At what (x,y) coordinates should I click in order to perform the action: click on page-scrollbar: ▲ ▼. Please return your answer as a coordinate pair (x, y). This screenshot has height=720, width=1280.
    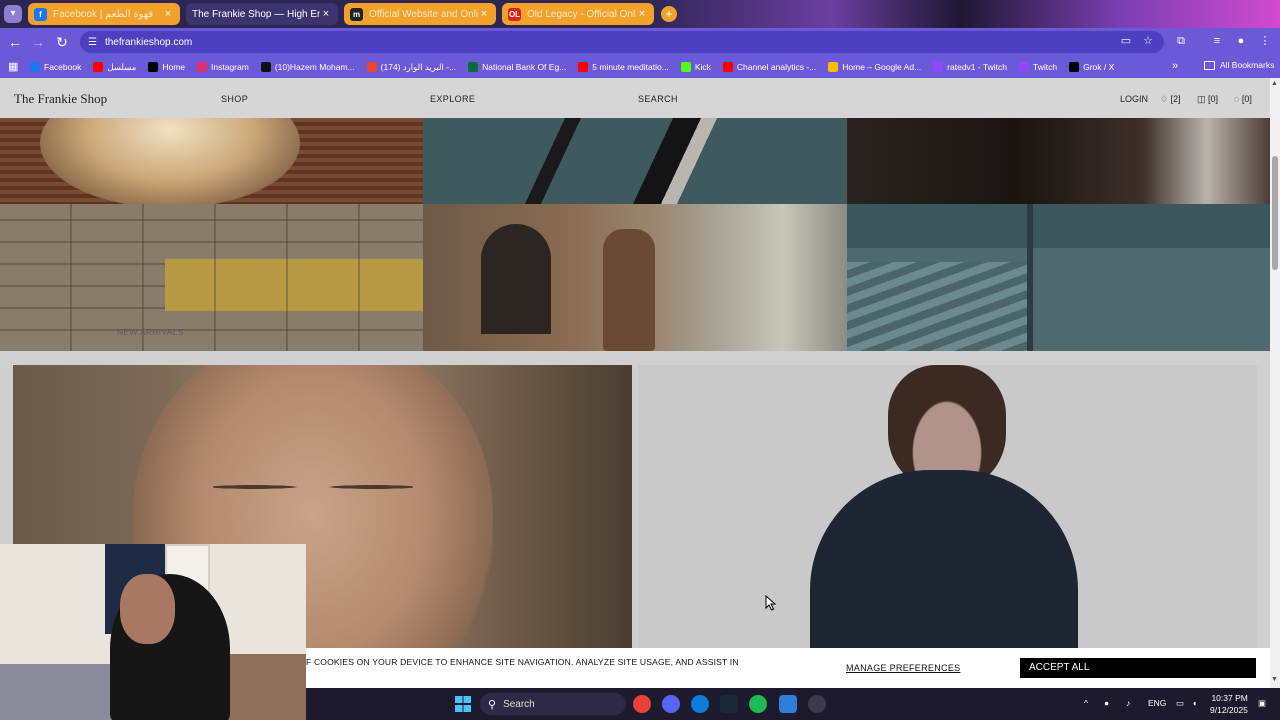
    Looking at the image, I should click on (1275, 383).